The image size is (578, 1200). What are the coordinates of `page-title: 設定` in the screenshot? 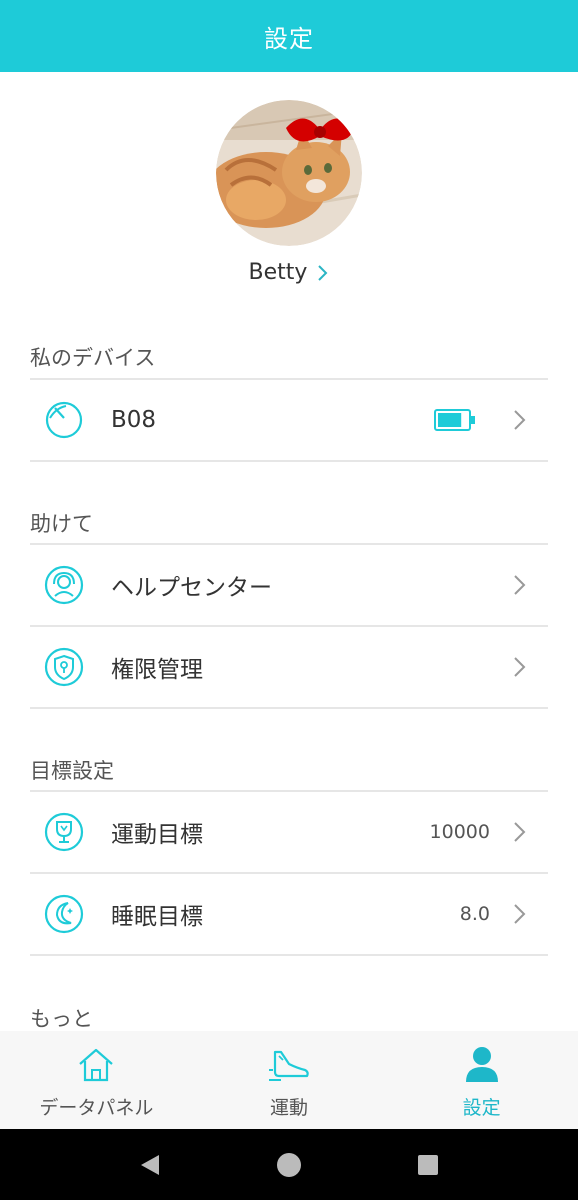 It's located at (289, 38).